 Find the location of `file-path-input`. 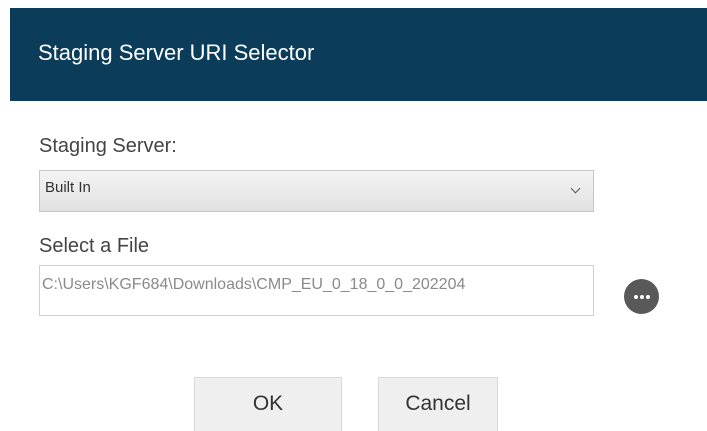

file-path-input is located at coordinates (316, 290).